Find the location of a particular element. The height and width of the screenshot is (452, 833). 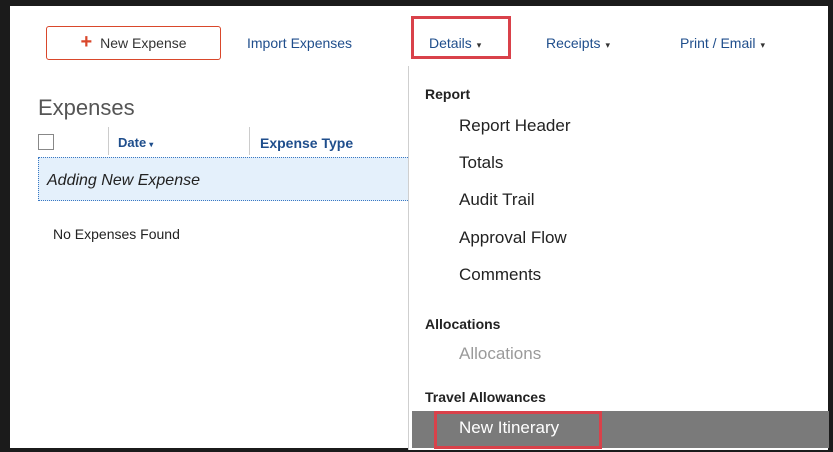

menu-item-allocations: Allocations is located at coordinates (500, 353).